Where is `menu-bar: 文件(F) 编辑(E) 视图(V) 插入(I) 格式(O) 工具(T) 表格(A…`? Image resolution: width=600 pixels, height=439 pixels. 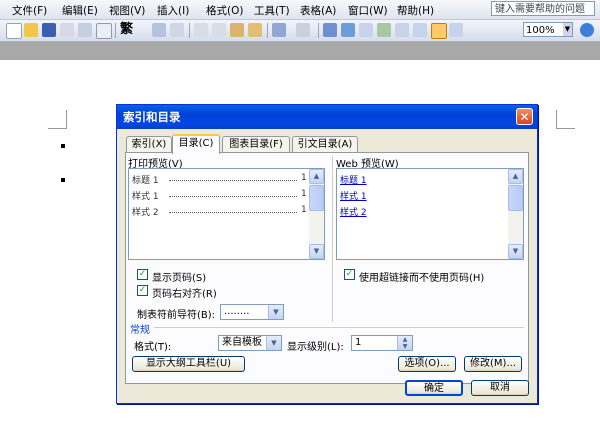 menu-bar: 文件(F) 编辑(E) 视图(V) 插入(I) 格式(O) 工具(T) 表格(A… is located at coordinates (300, 10).